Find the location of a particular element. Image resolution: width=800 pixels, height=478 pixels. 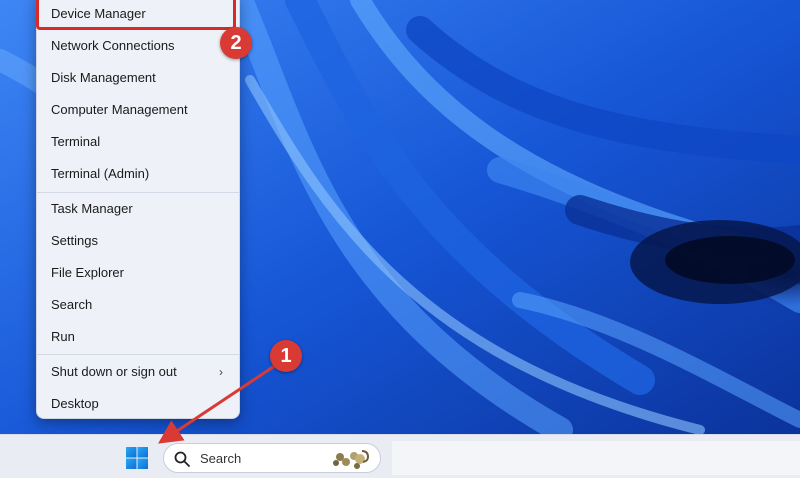

menu-item-search: Search is located at coordinates (138, 305).